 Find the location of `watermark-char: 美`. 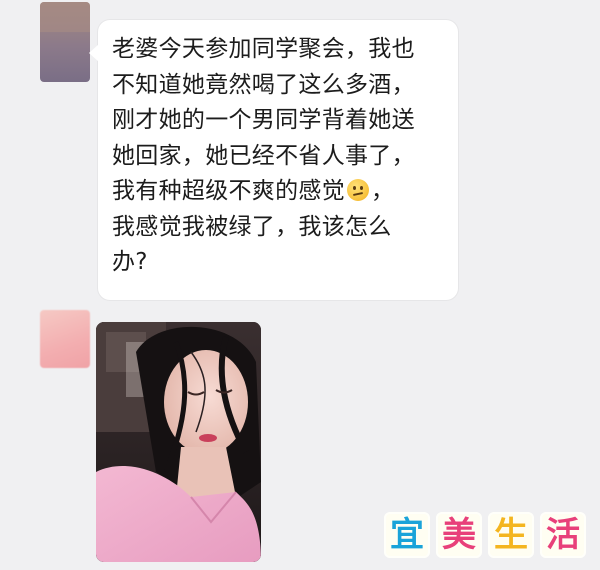

watermark-char: 美 is located at coordinates (459, 535).